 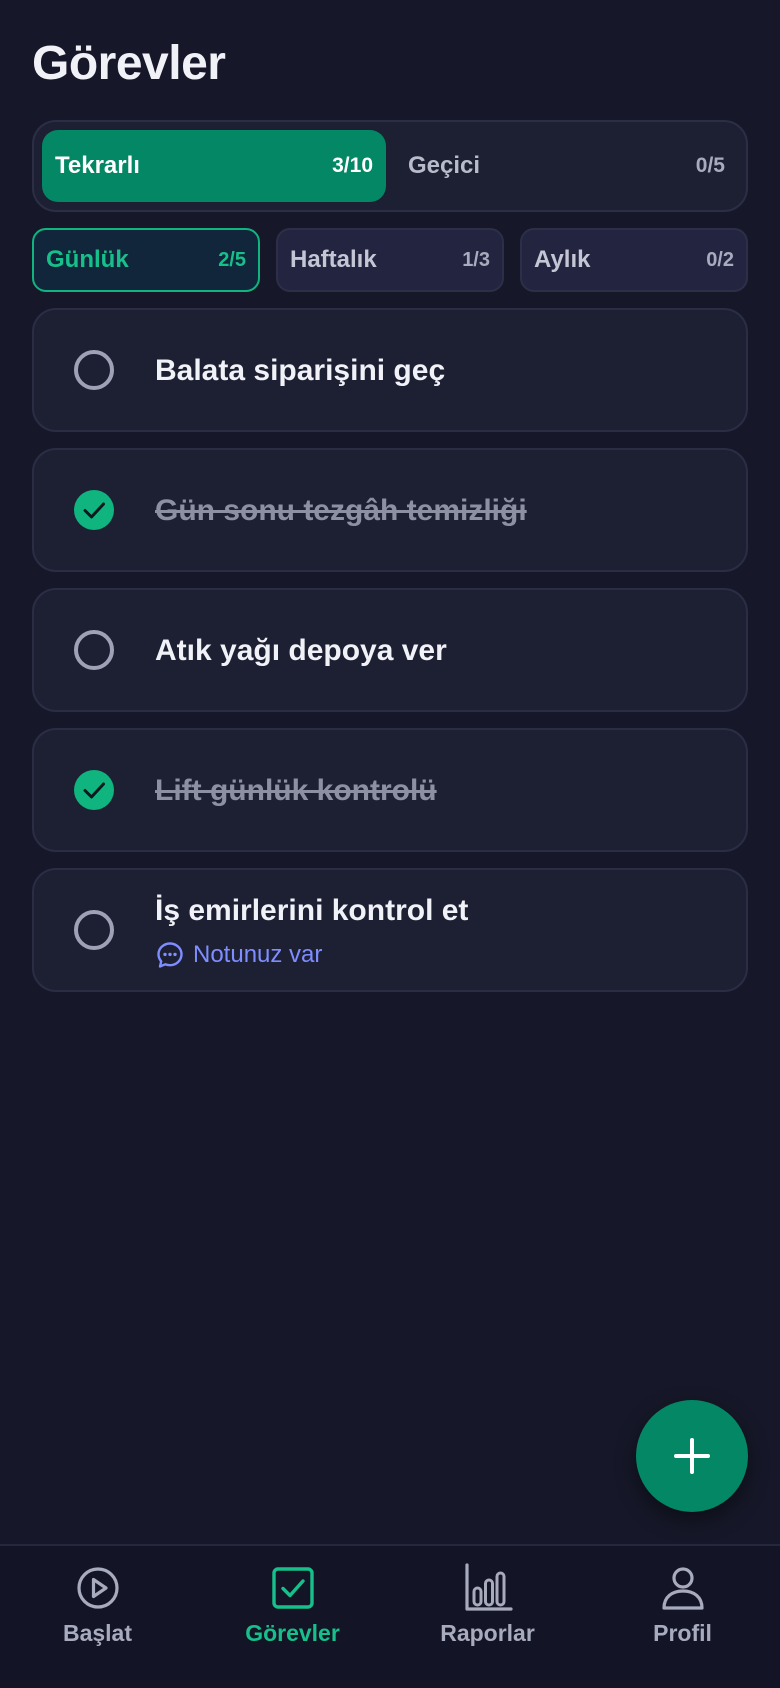 I want to click on tab-weekly: Haftalık 1/3, so click(x=390, y=260).